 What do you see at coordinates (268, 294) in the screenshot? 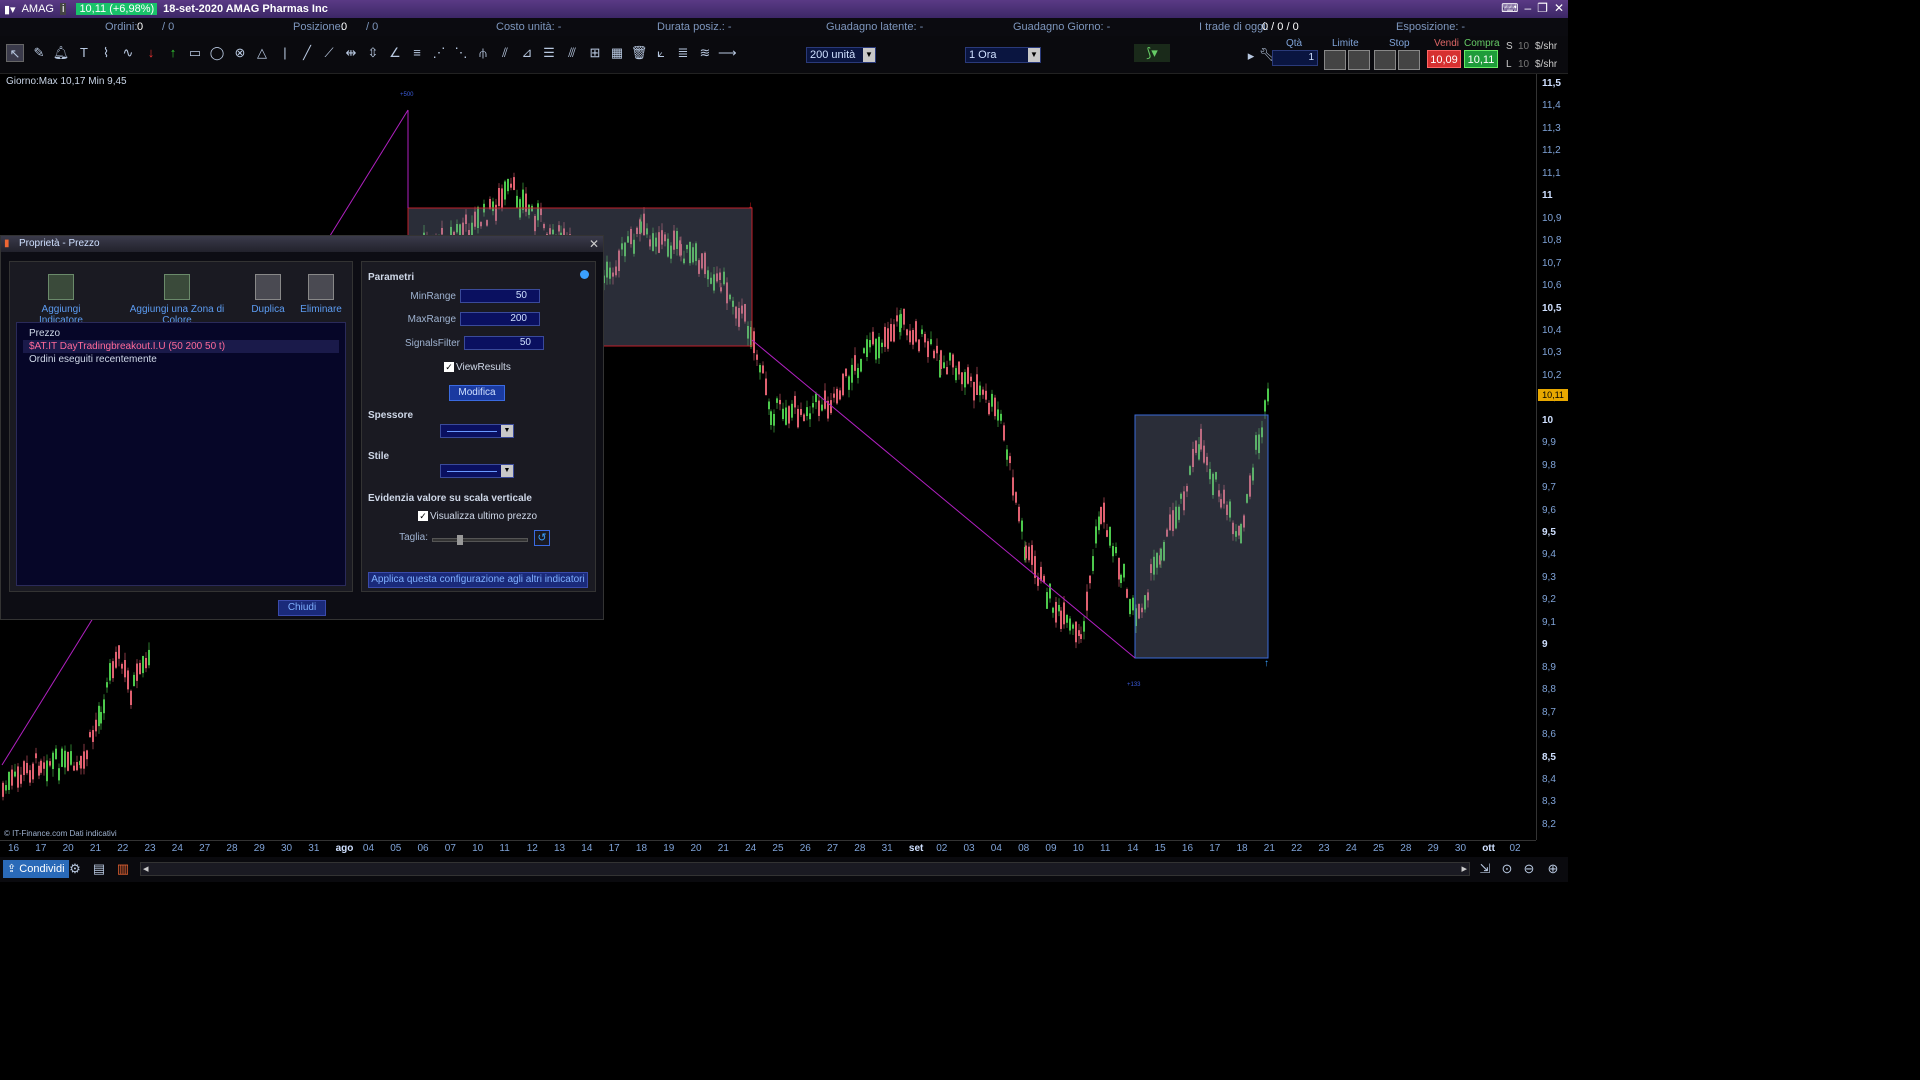
I see `duplicate-button: Duplica` at bounding box center [268, 294].